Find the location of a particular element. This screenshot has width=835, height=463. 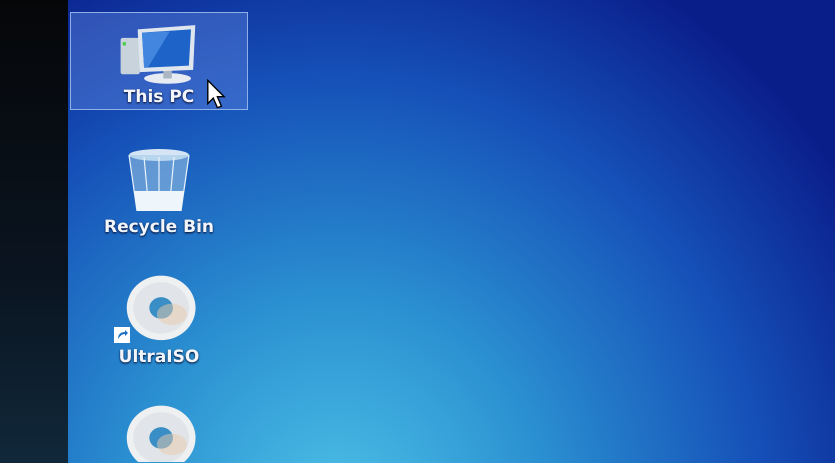

icon-label: UltraISO is located at coordinates (159, 357).